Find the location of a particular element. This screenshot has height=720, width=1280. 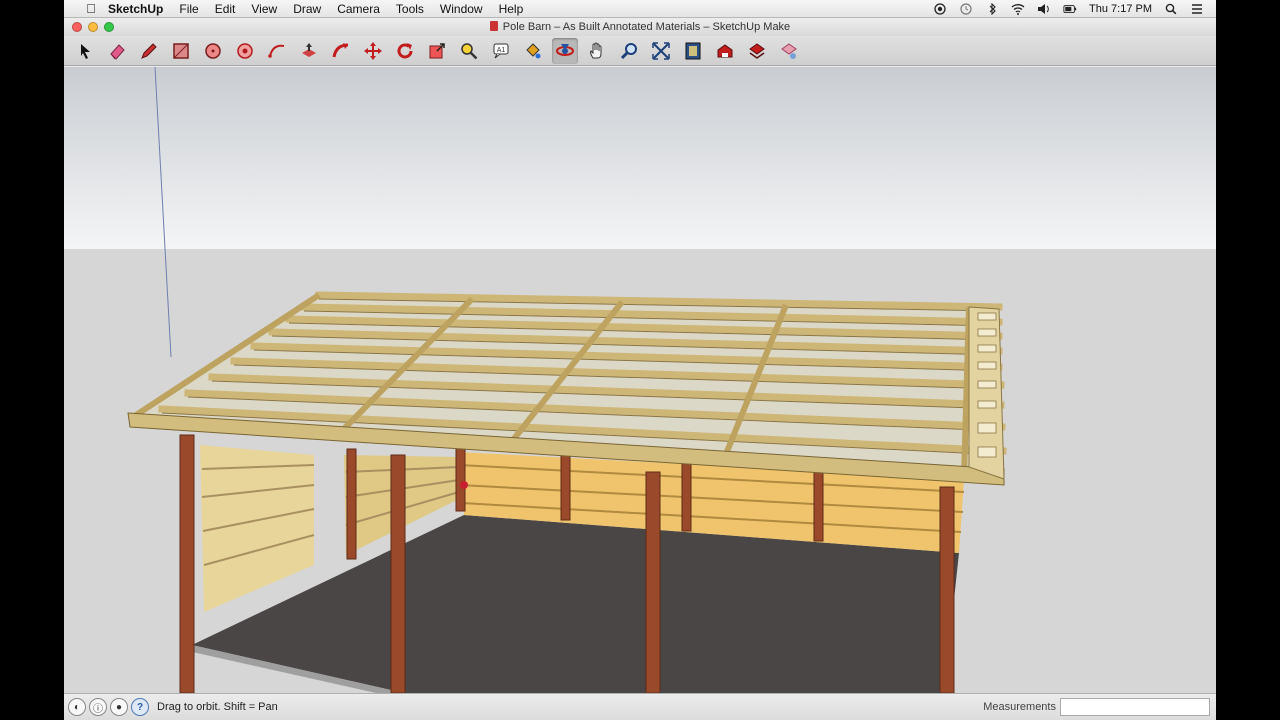

user-icon: ● is located at coordinates (119, 707).